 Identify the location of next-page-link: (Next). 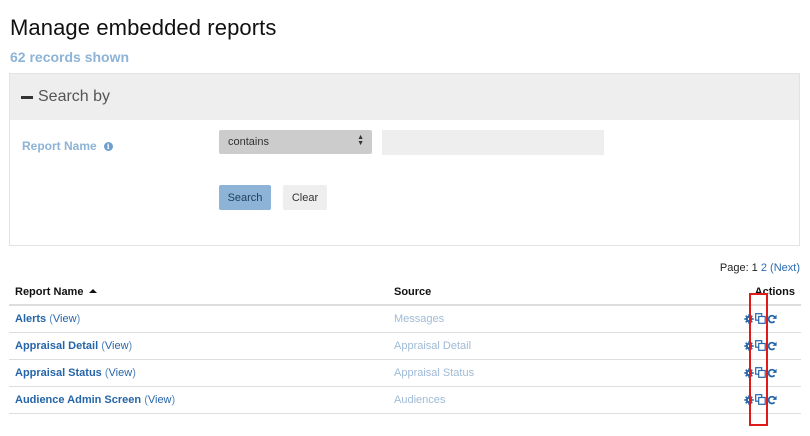
(785, 268).